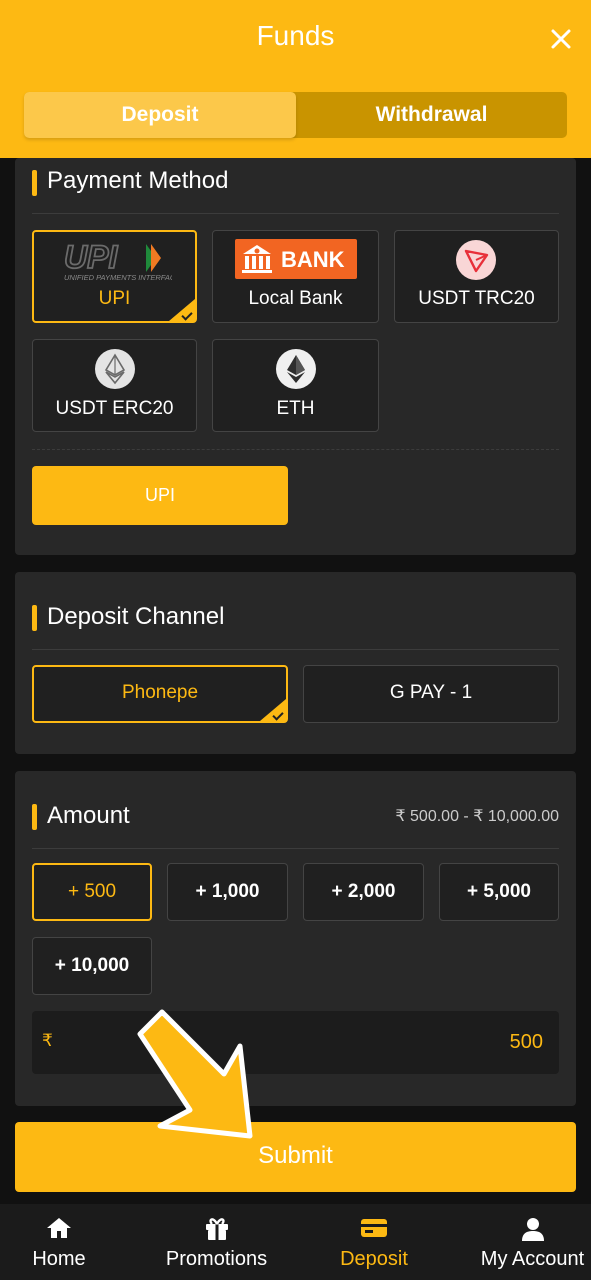 This screenshot has height=1280, width=591. What do you see at coordinates (160, 115) in the screenshot?
I see `tab-deposit: Deposit` at bounding box center [160, 115].